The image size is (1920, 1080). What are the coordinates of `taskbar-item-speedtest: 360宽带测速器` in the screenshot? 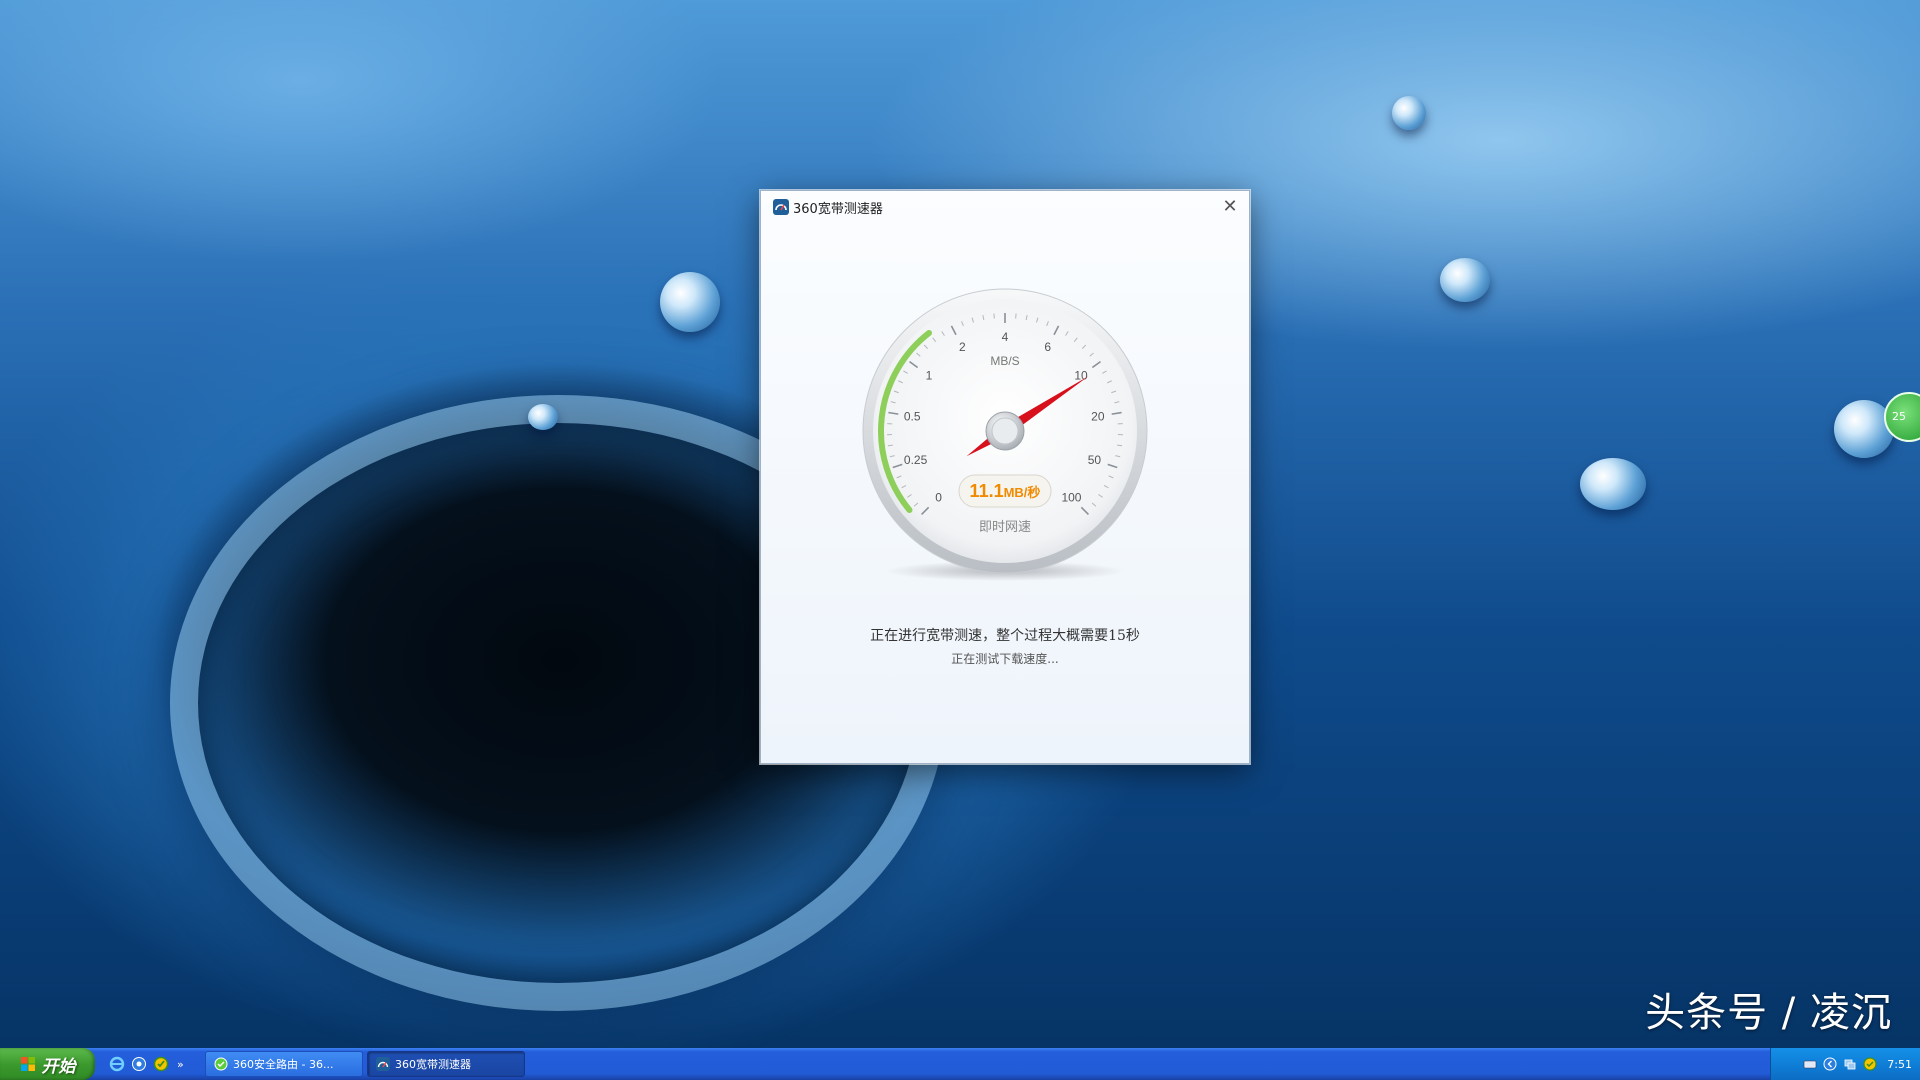 It's located at (446, 1064).